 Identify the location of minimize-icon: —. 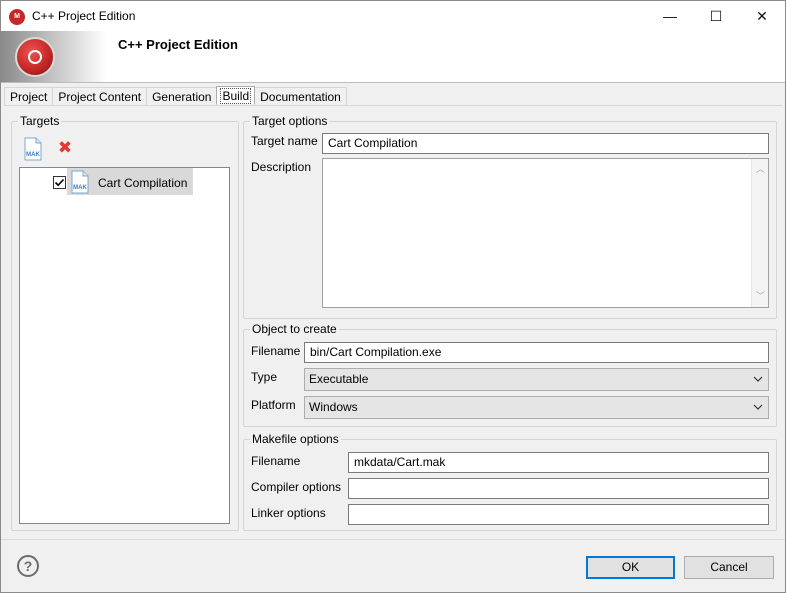
(670, 16).